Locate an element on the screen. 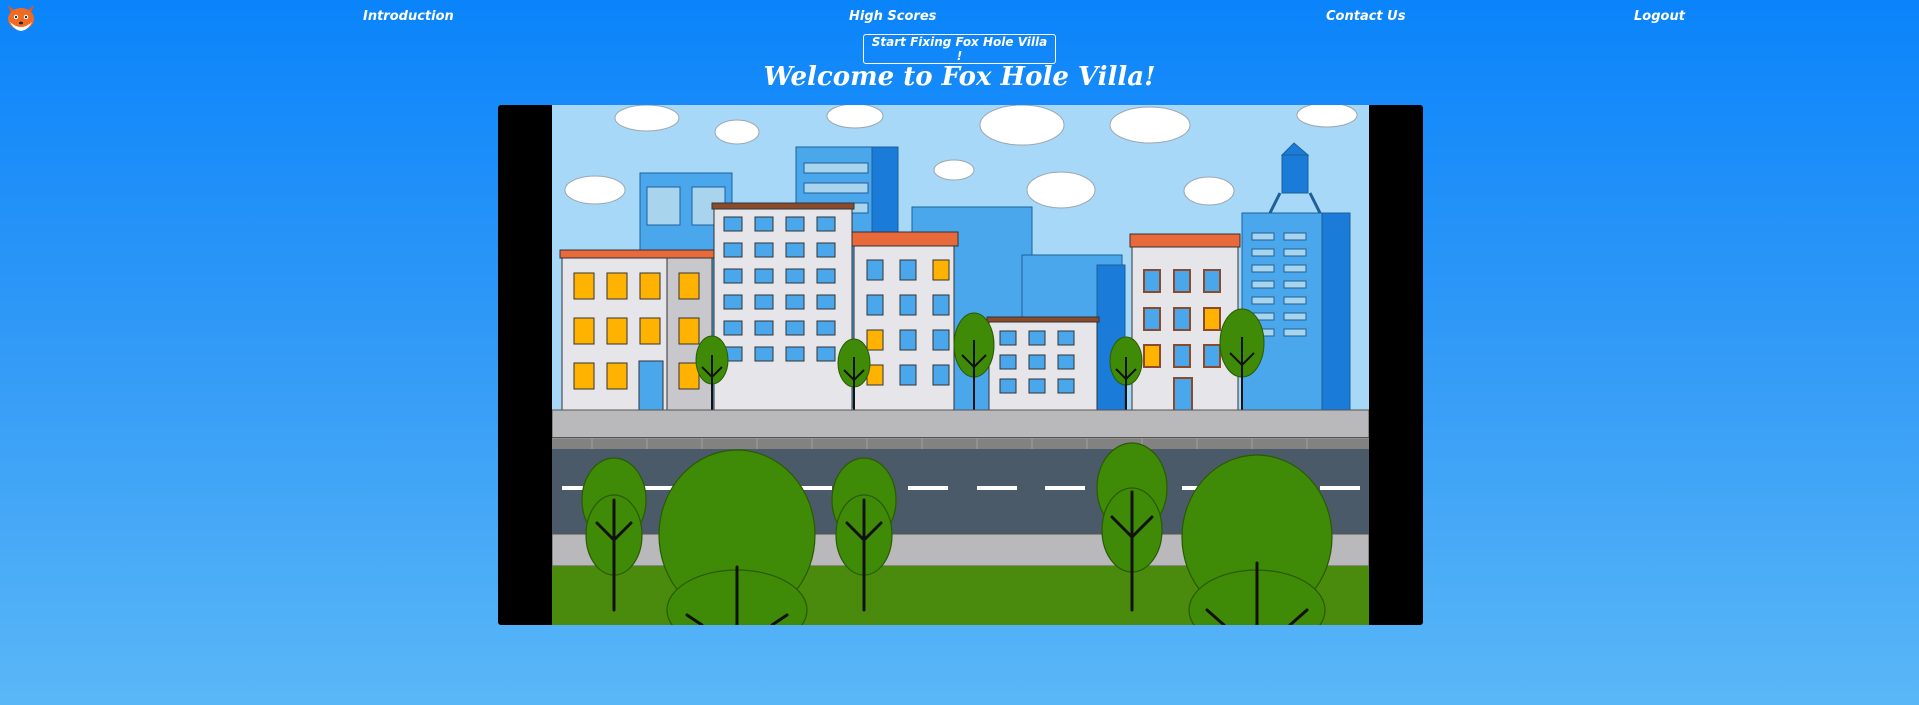 This screenshot has height=705, width=1919. nav-link-logout: Logout is located at coordinates (1659, 16).